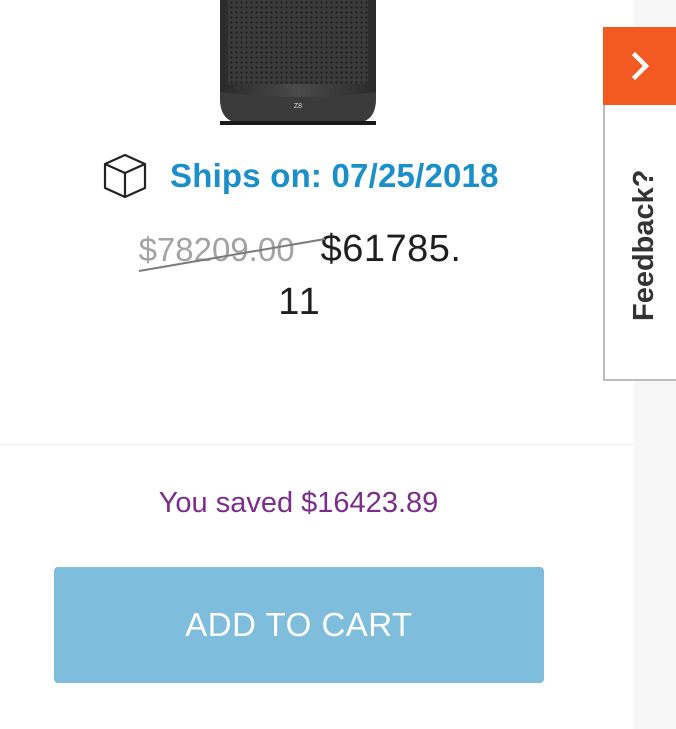 This screenshot has height=729, width=676. What do you see at coordinates (298, 503) in the screenshot?
I see `savings-text: You saved $16423.89` at bounding box center [298, 503].